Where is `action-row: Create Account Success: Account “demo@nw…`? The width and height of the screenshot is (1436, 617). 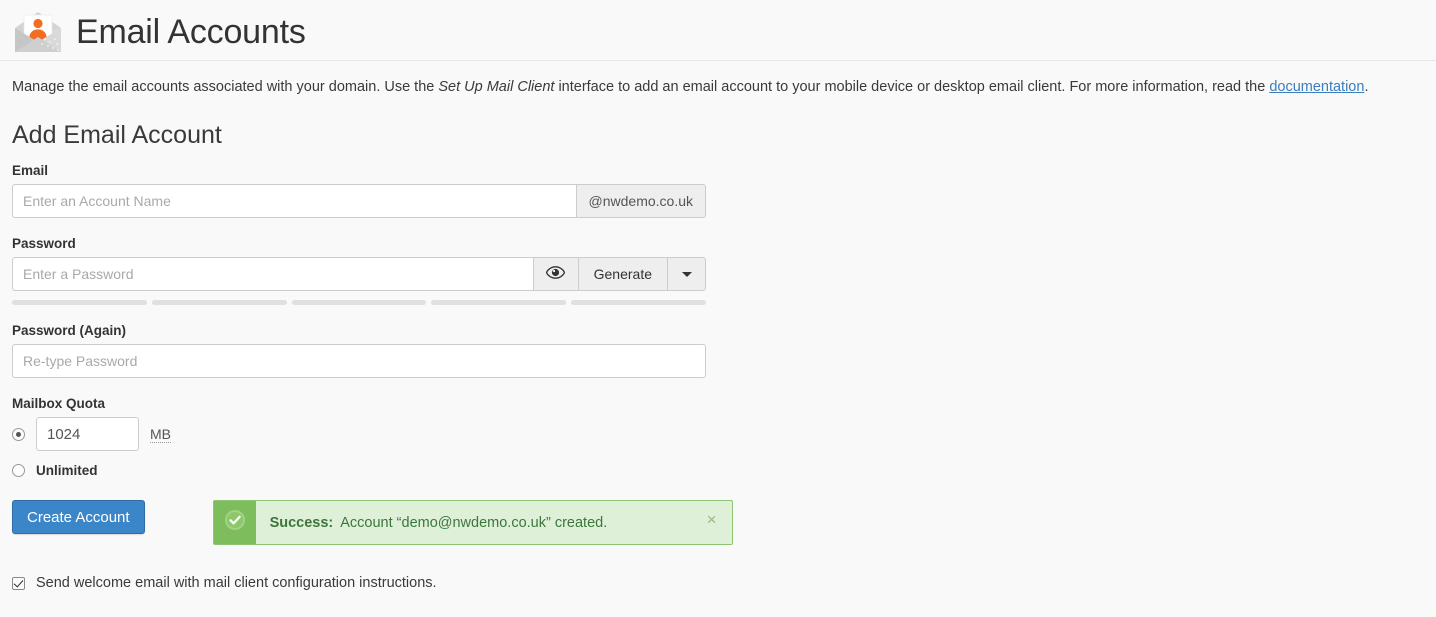
action-row: Create Account Success: Account “demo@nw… is located at coordinates (718, 522).